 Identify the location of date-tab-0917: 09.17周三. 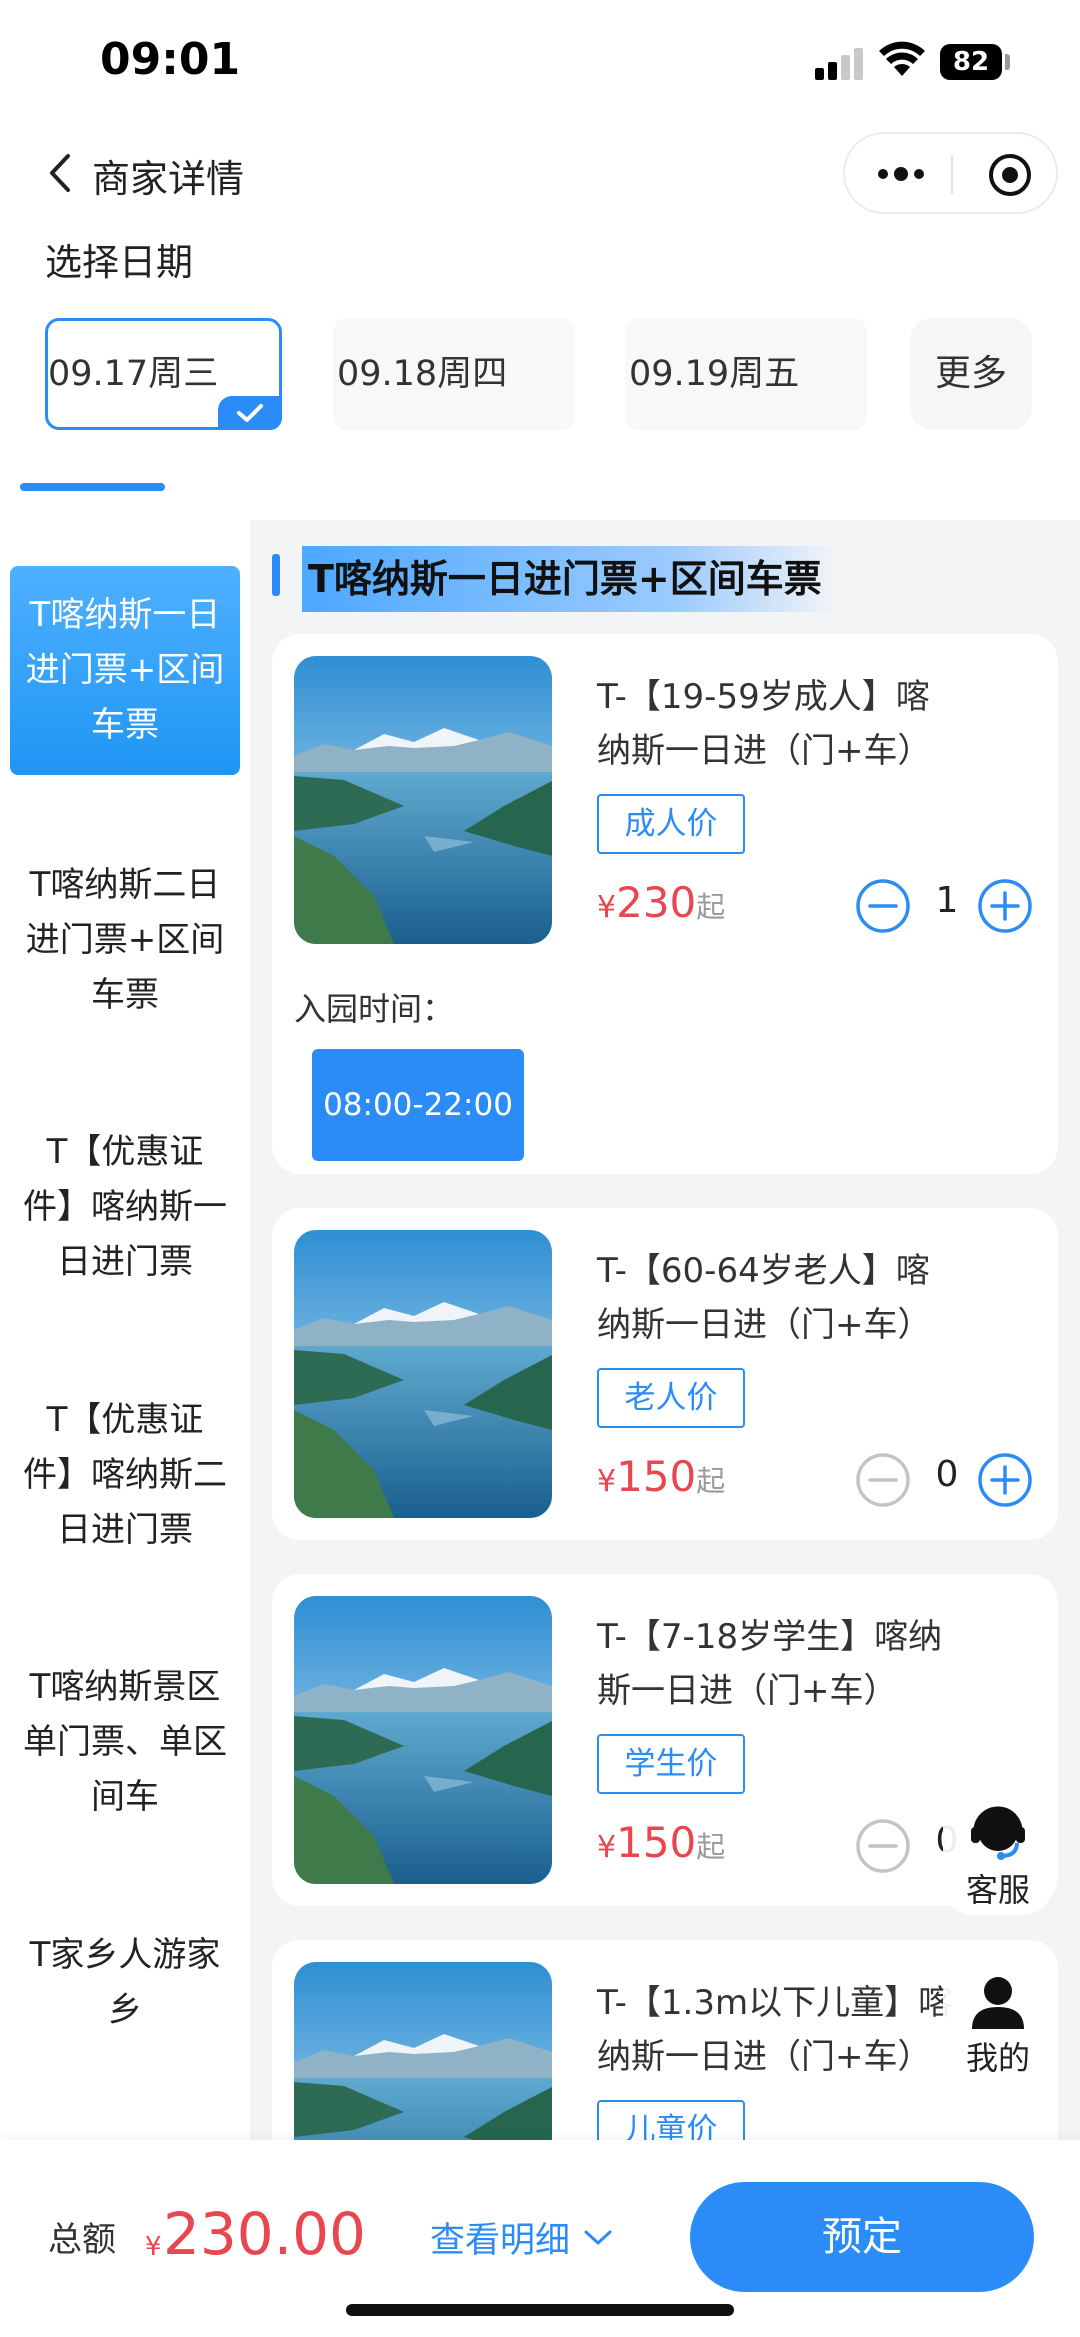
(163, 374).